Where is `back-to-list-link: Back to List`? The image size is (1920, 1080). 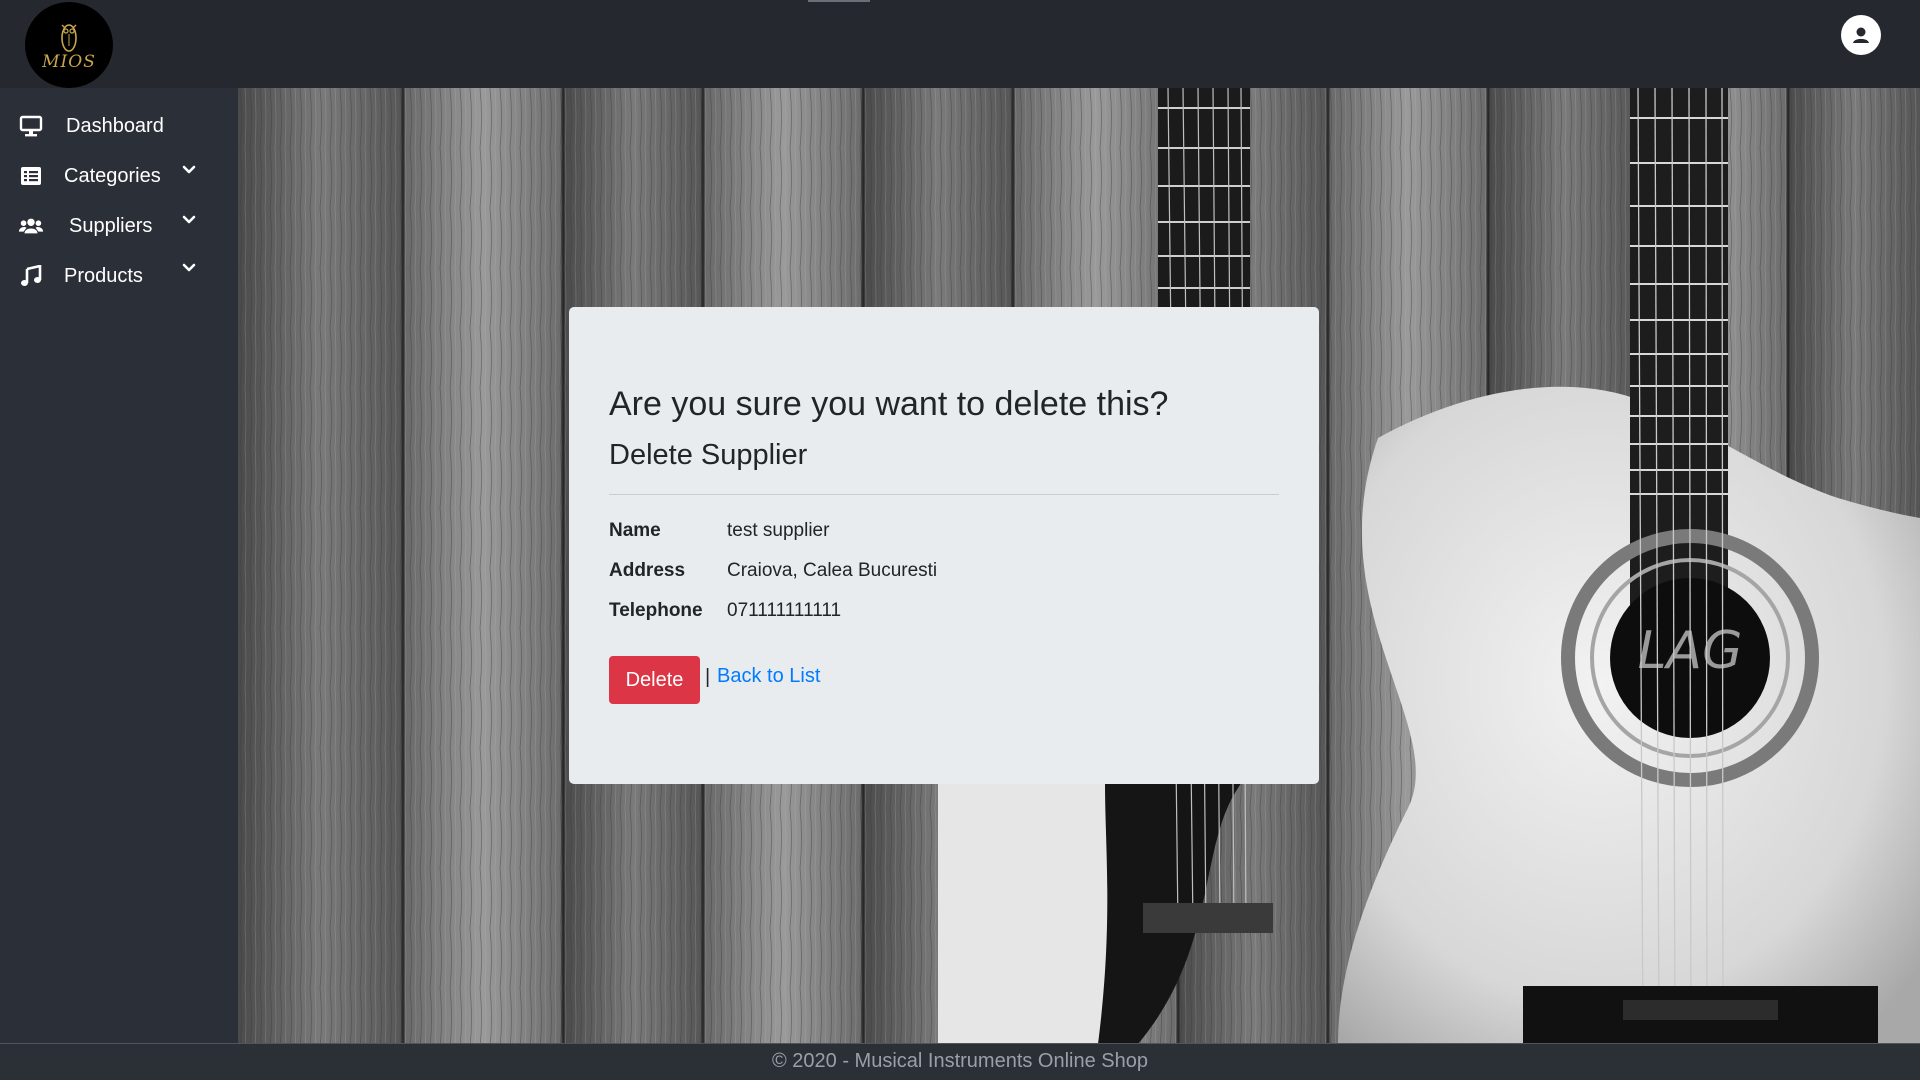
back-to-list-link: Back to List is located at coordinates (768, 676).